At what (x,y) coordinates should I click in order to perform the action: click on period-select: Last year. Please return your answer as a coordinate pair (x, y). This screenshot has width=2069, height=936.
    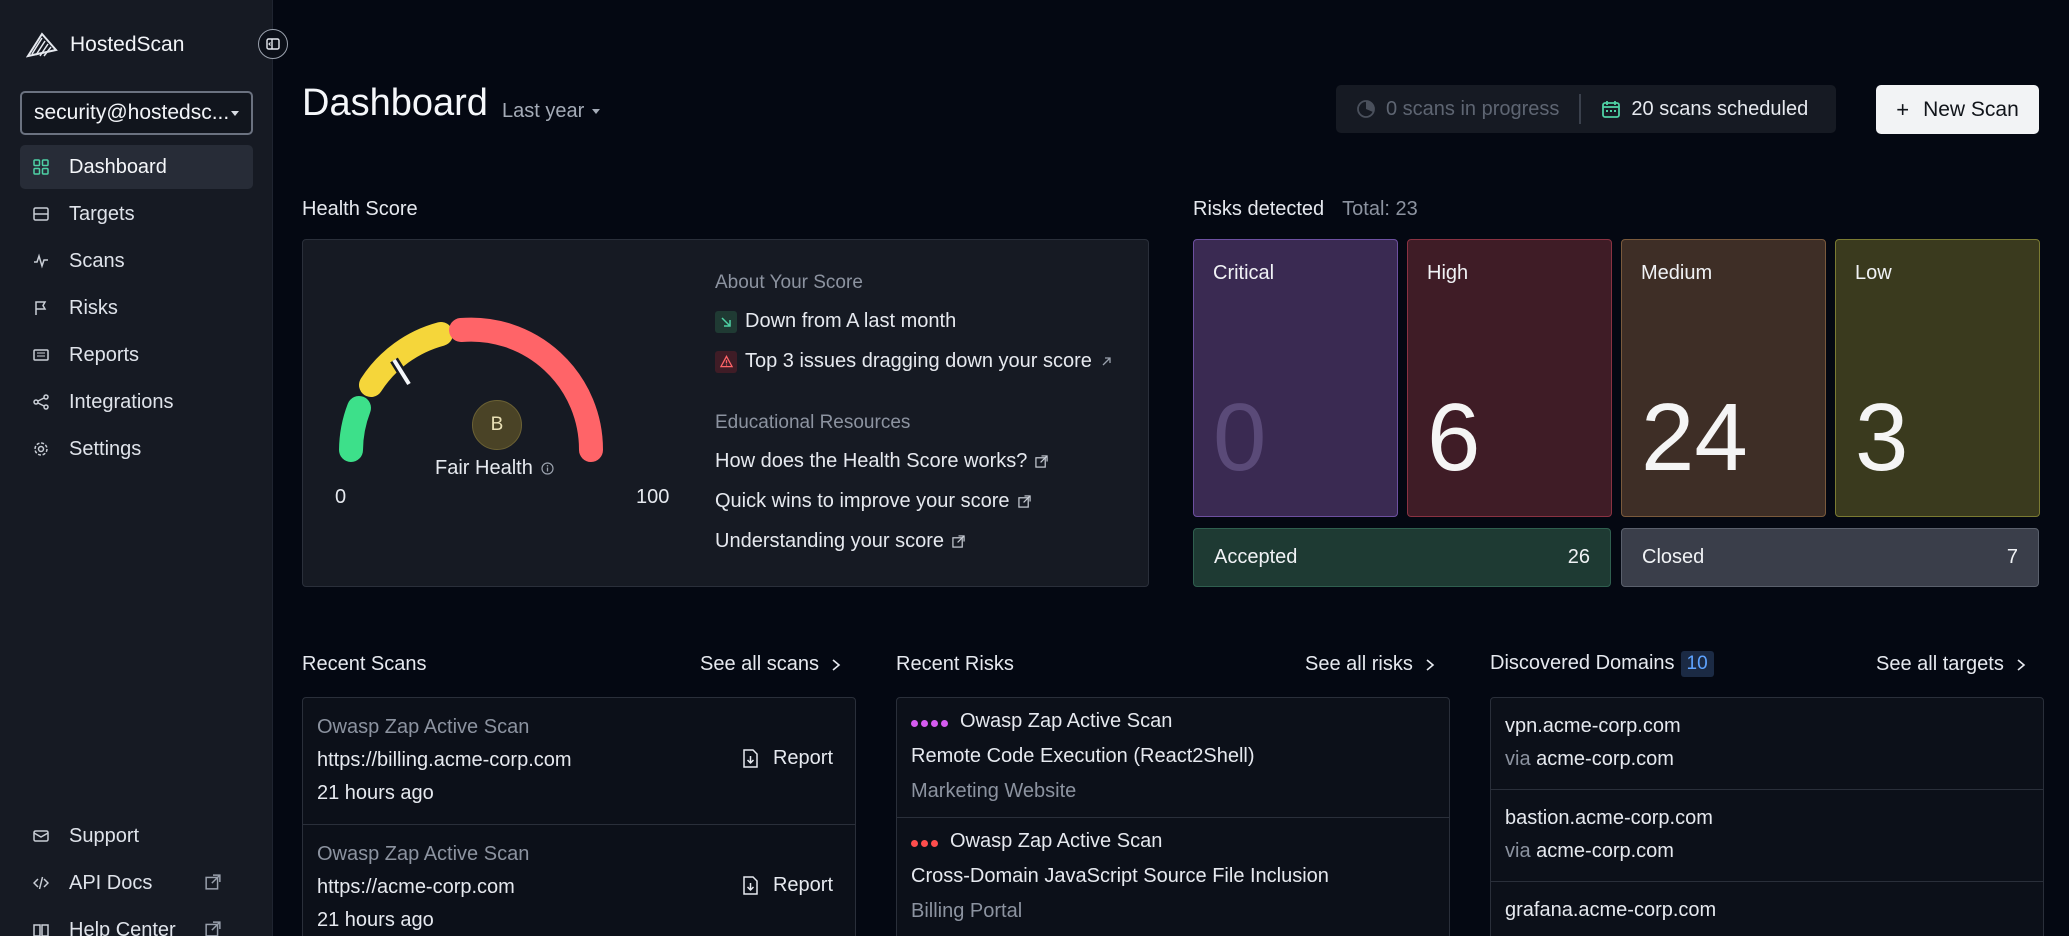
    Looking at the image, I should click on (551, 111).